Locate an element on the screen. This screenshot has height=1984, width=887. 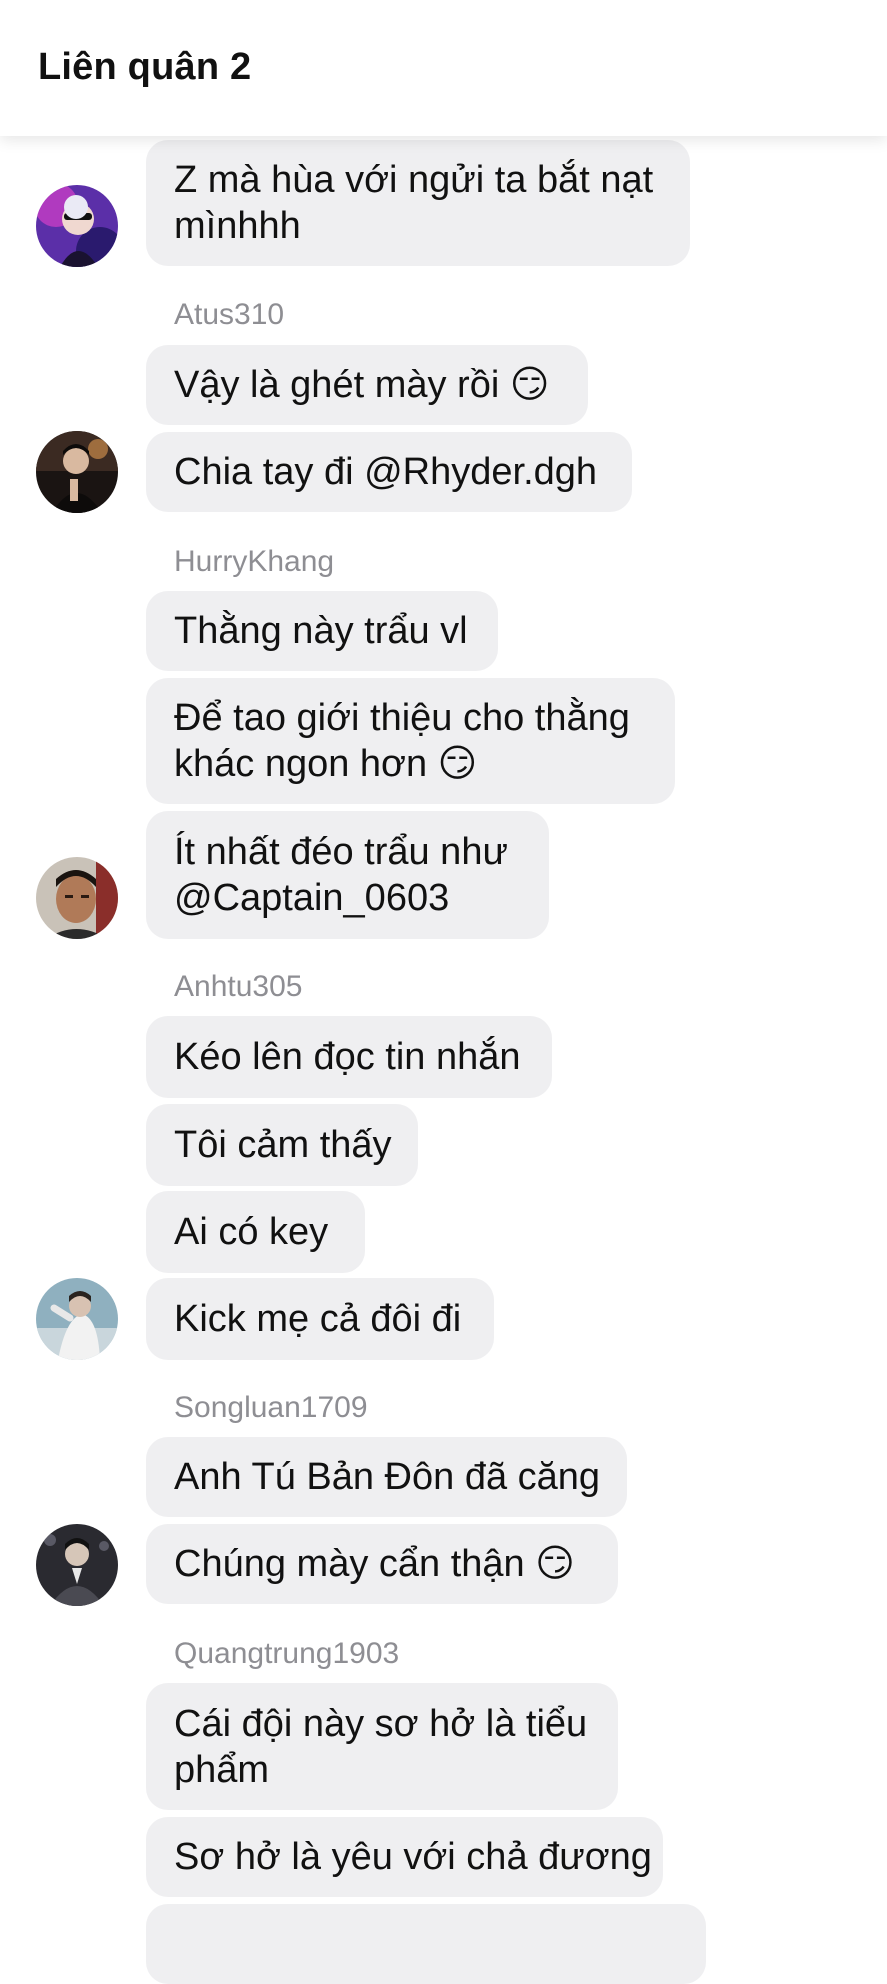
message-text: Anh Tú Bản Đôn đã căng is located at coordinates (387, 1477).